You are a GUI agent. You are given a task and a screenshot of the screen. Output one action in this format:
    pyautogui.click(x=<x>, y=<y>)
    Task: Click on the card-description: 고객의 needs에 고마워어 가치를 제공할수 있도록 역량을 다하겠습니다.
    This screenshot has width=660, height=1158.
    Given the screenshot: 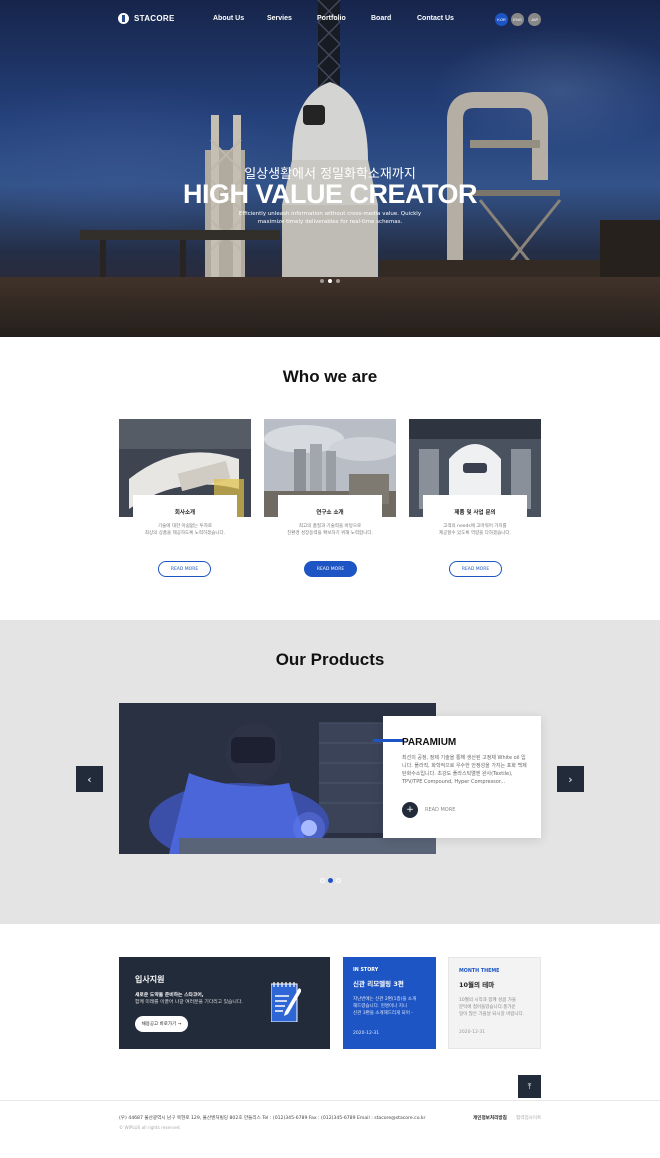 What is the action you would take?
    pyautogui.click(x=475, y=530)
    